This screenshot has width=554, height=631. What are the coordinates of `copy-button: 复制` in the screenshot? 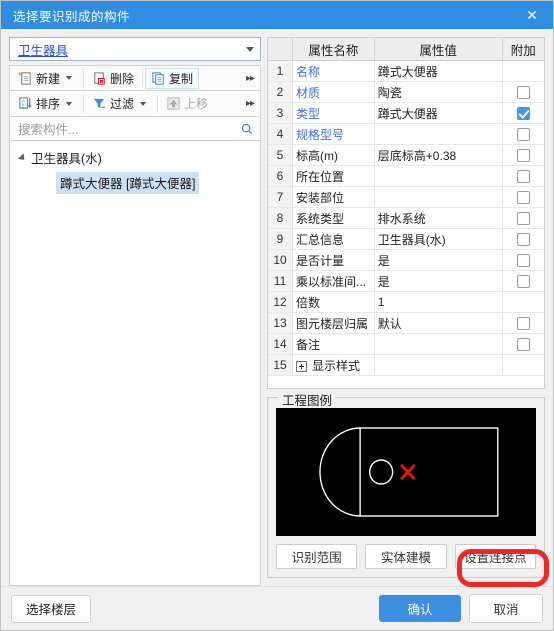 It's located at (172, 78).